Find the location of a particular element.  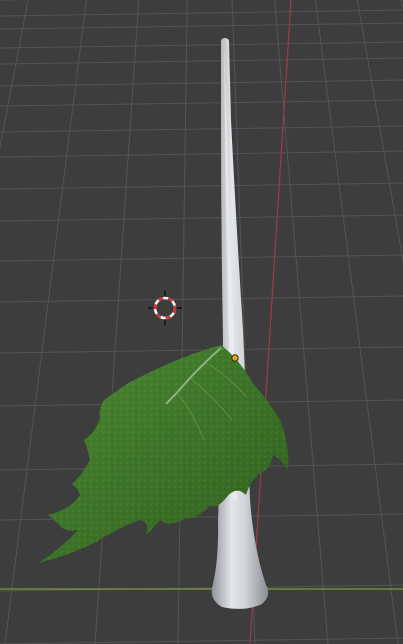

stem-object is located at coordinates (240, 323).